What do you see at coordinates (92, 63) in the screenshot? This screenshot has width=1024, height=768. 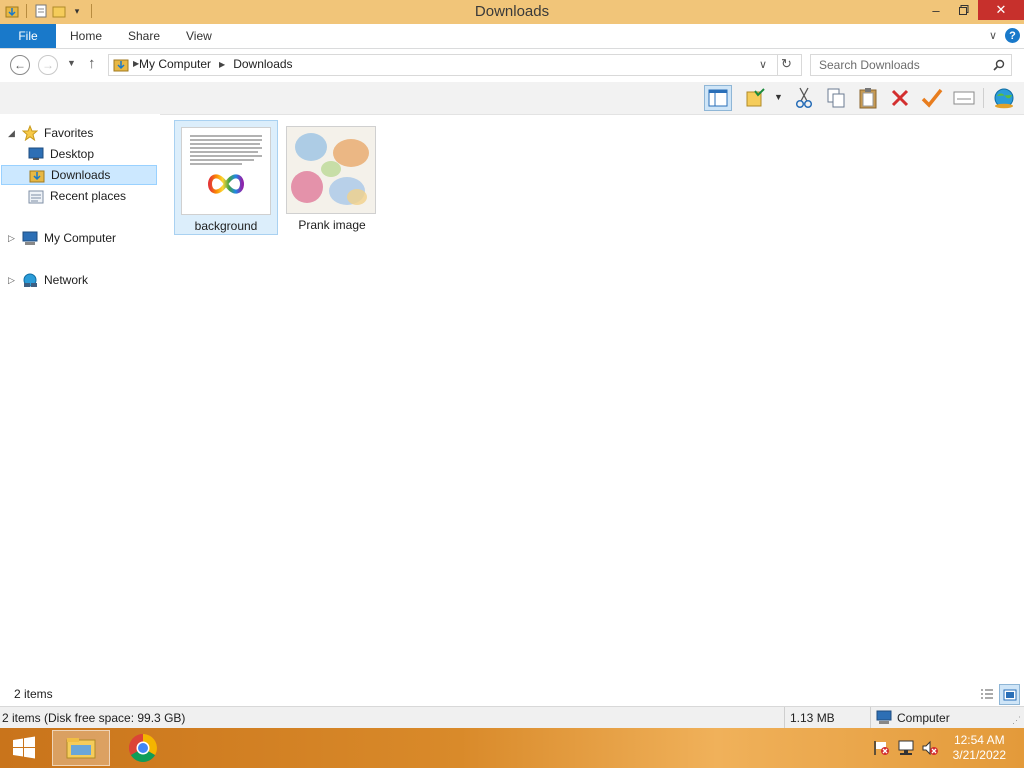 I see `up-arrow-icon: ↑` at bounding box center [92, 63].